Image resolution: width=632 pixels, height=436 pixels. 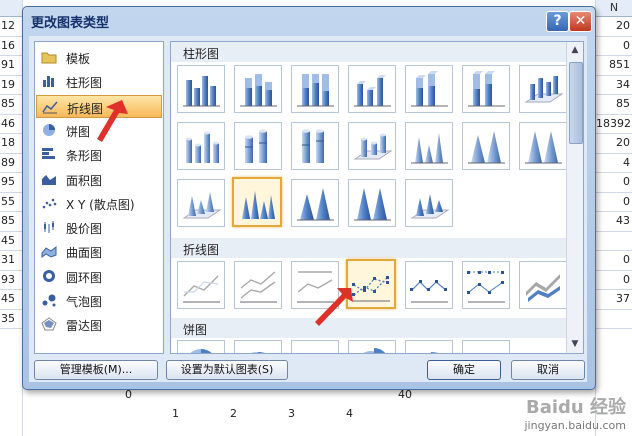 I want to click on cell: 16, so click(x=11, y=46).